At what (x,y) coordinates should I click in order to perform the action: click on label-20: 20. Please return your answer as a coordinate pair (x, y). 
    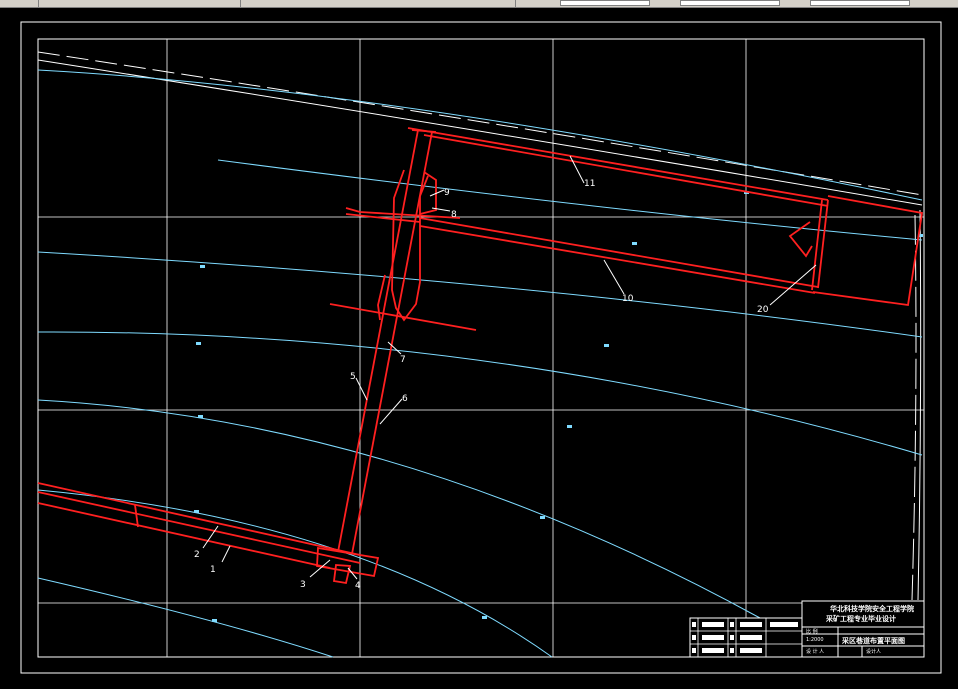
    Looking at the image, I should click on (763, 310).